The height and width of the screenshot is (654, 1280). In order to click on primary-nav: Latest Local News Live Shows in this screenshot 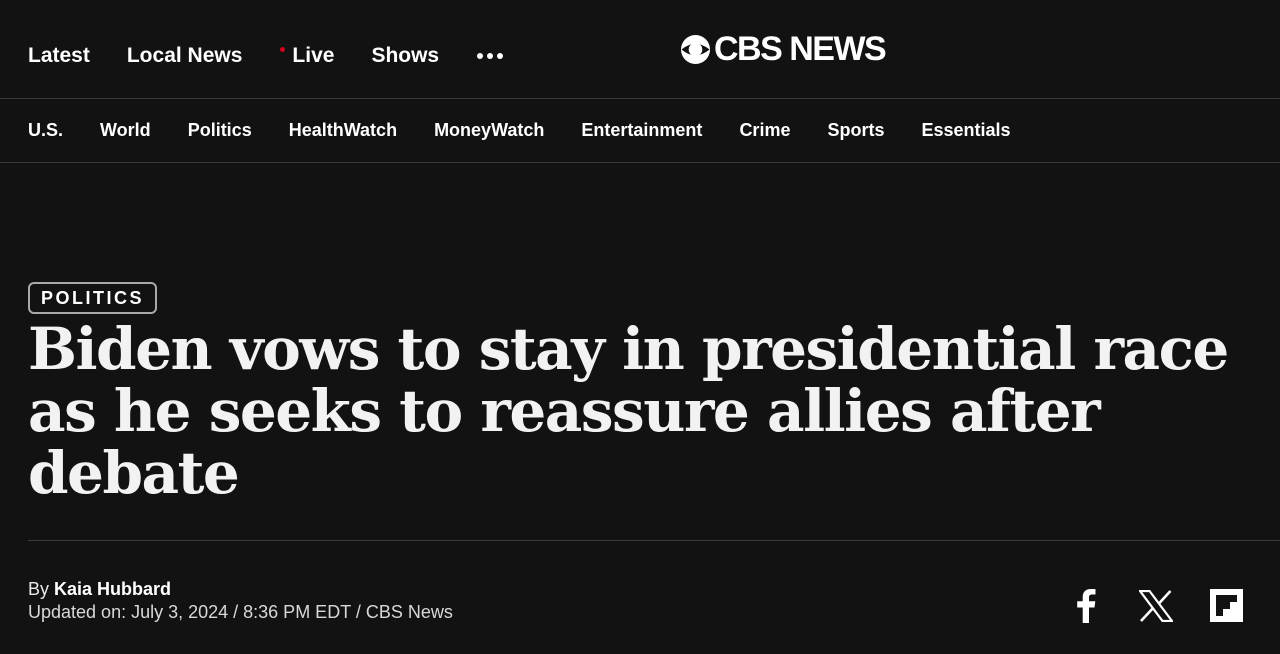, I will do `click(284, 56)`.